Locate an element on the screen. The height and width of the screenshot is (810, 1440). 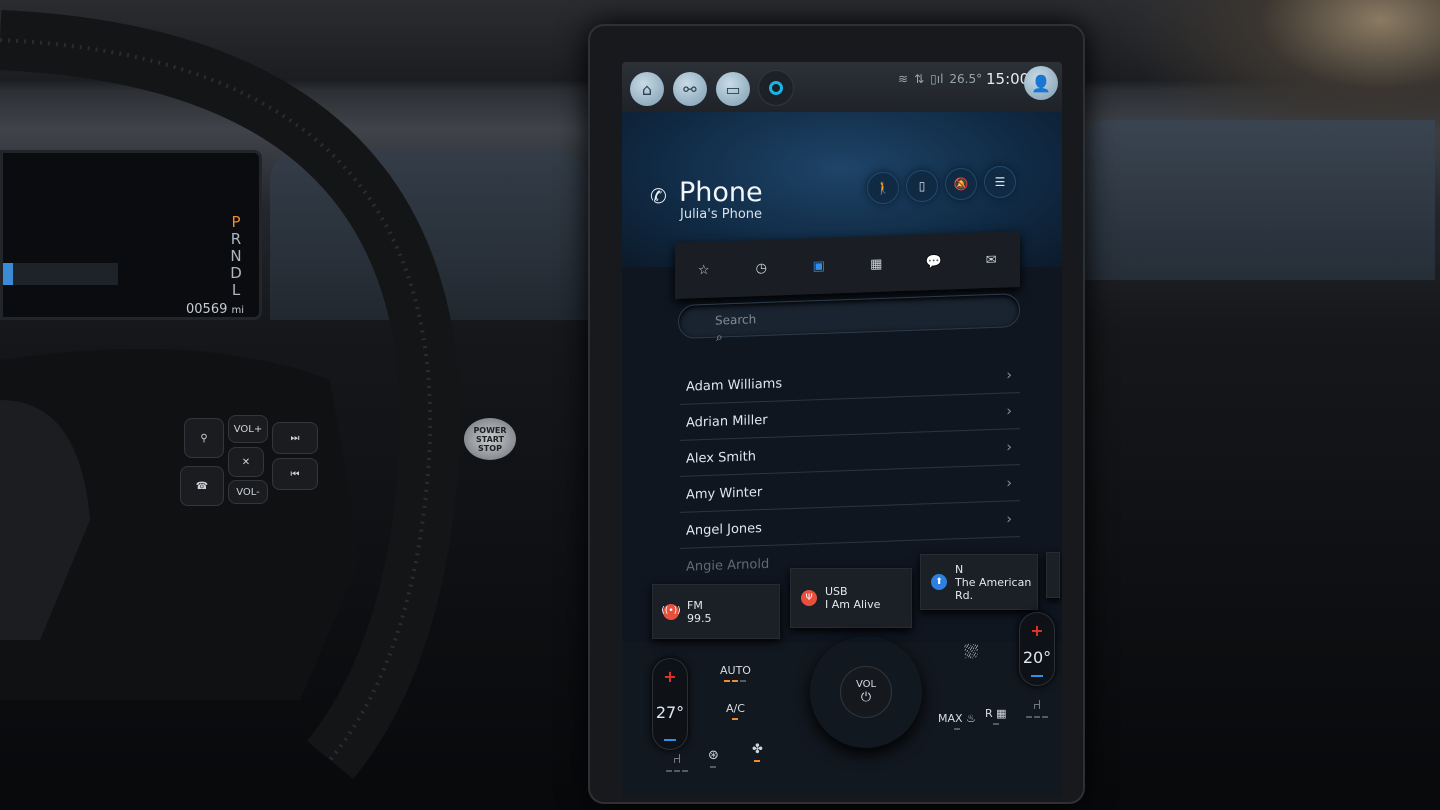
card-value: I Am Alive is located at coordinates (853, 604).